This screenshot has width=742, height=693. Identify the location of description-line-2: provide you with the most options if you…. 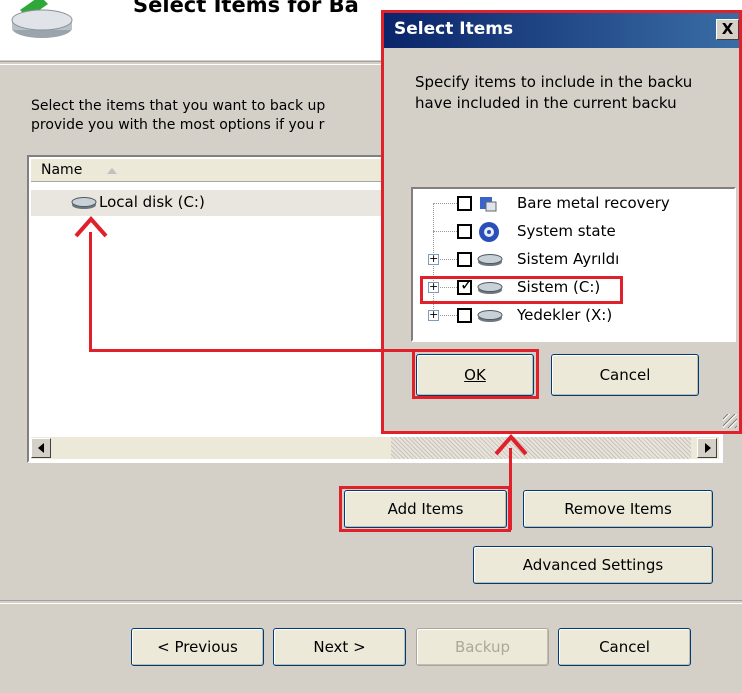
(178, 125).